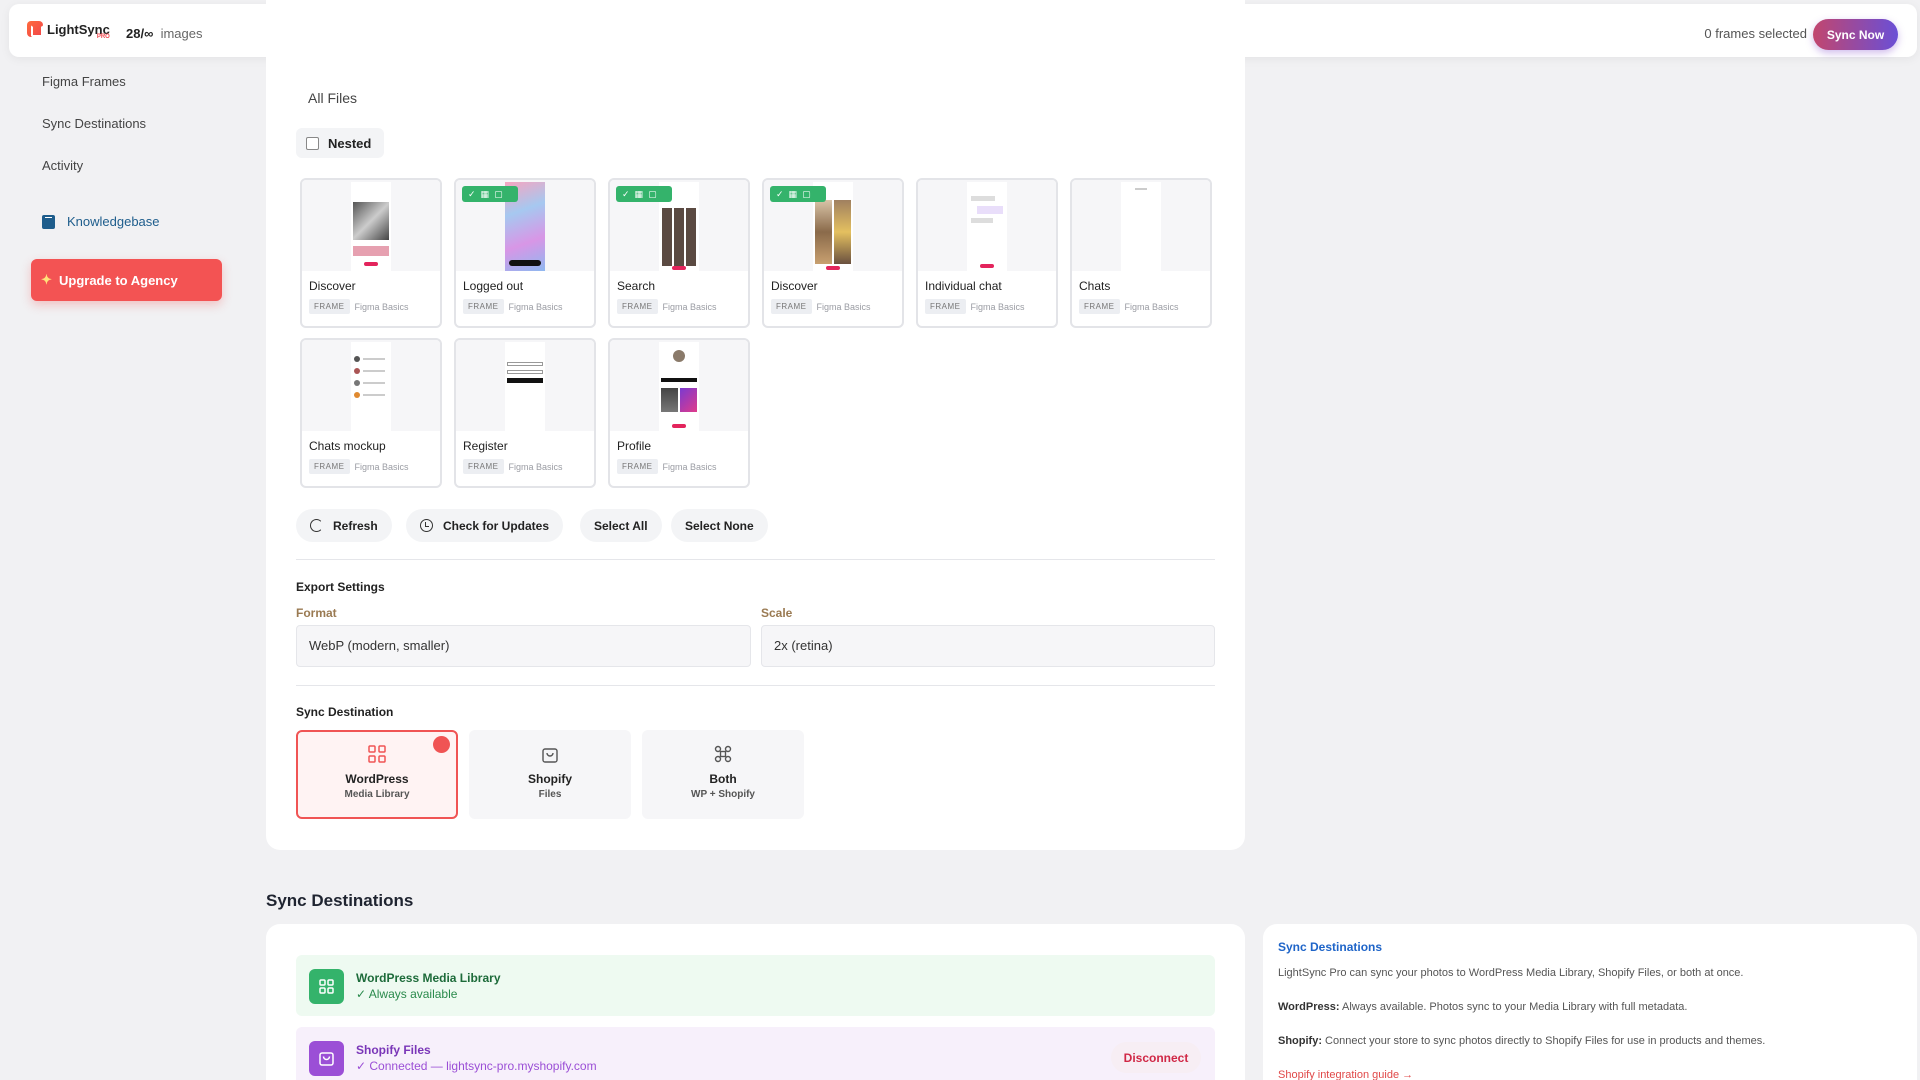  What do you see at coordinates (723, 779) in the screenshot?
I see `destination-title: Both` at bounding box center [723, 779].